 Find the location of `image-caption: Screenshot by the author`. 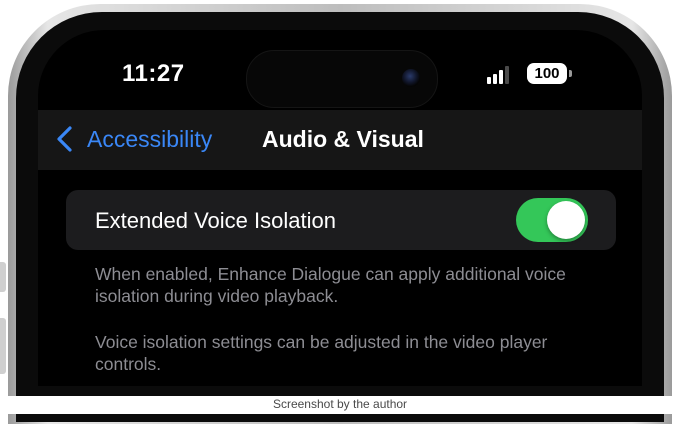

image-caption: Screenshot by the author is located at coordinates (340, 405).